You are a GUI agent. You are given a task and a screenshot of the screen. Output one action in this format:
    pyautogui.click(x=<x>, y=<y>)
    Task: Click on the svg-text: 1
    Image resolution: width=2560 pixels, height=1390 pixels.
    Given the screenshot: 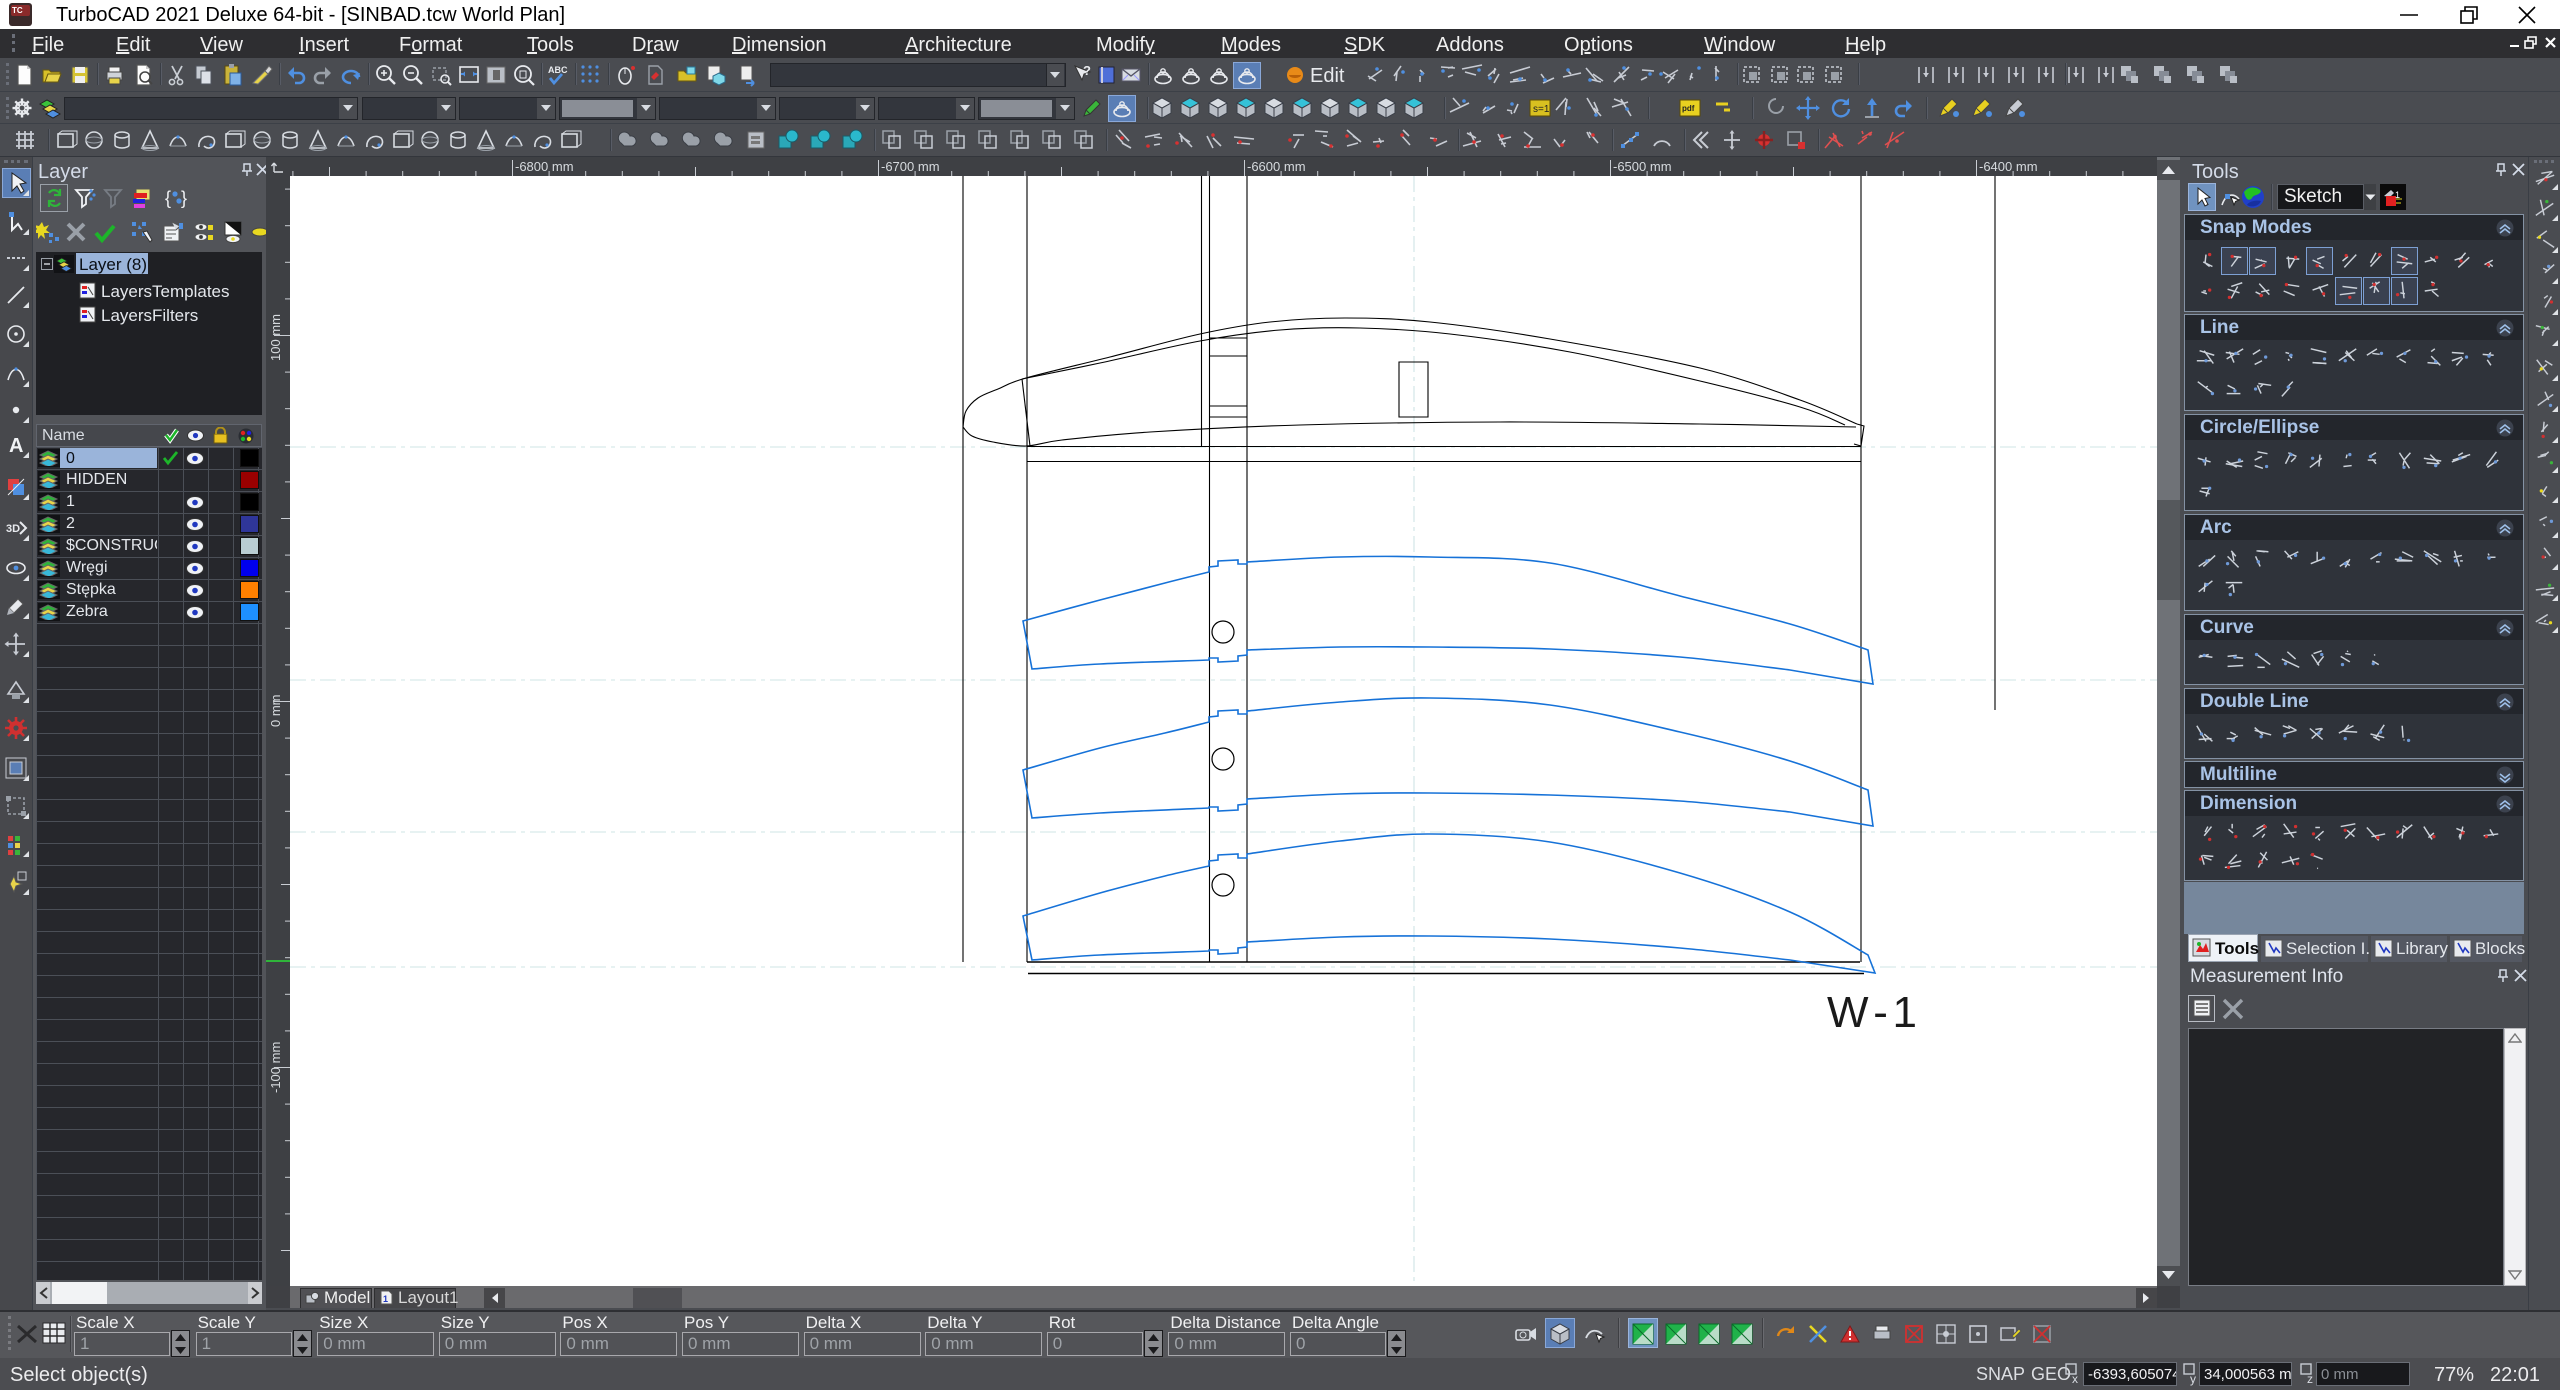 What is the action you would take?
    pyautogui.click(x=385, y=1299)
    